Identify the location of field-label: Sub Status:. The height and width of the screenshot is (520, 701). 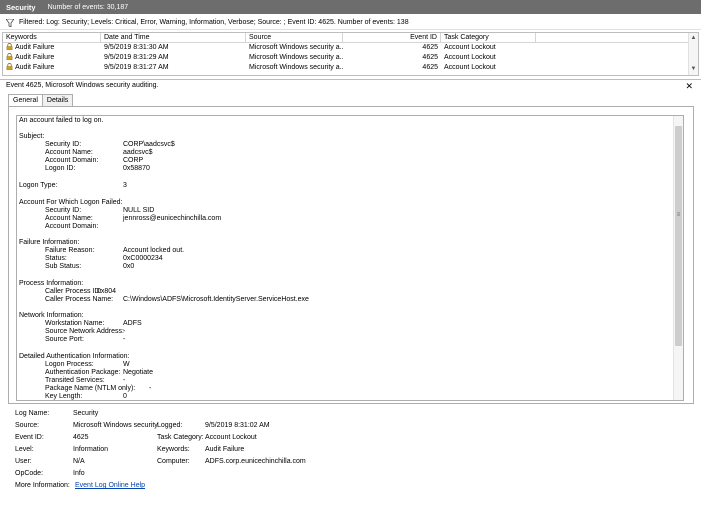
(63, 266).